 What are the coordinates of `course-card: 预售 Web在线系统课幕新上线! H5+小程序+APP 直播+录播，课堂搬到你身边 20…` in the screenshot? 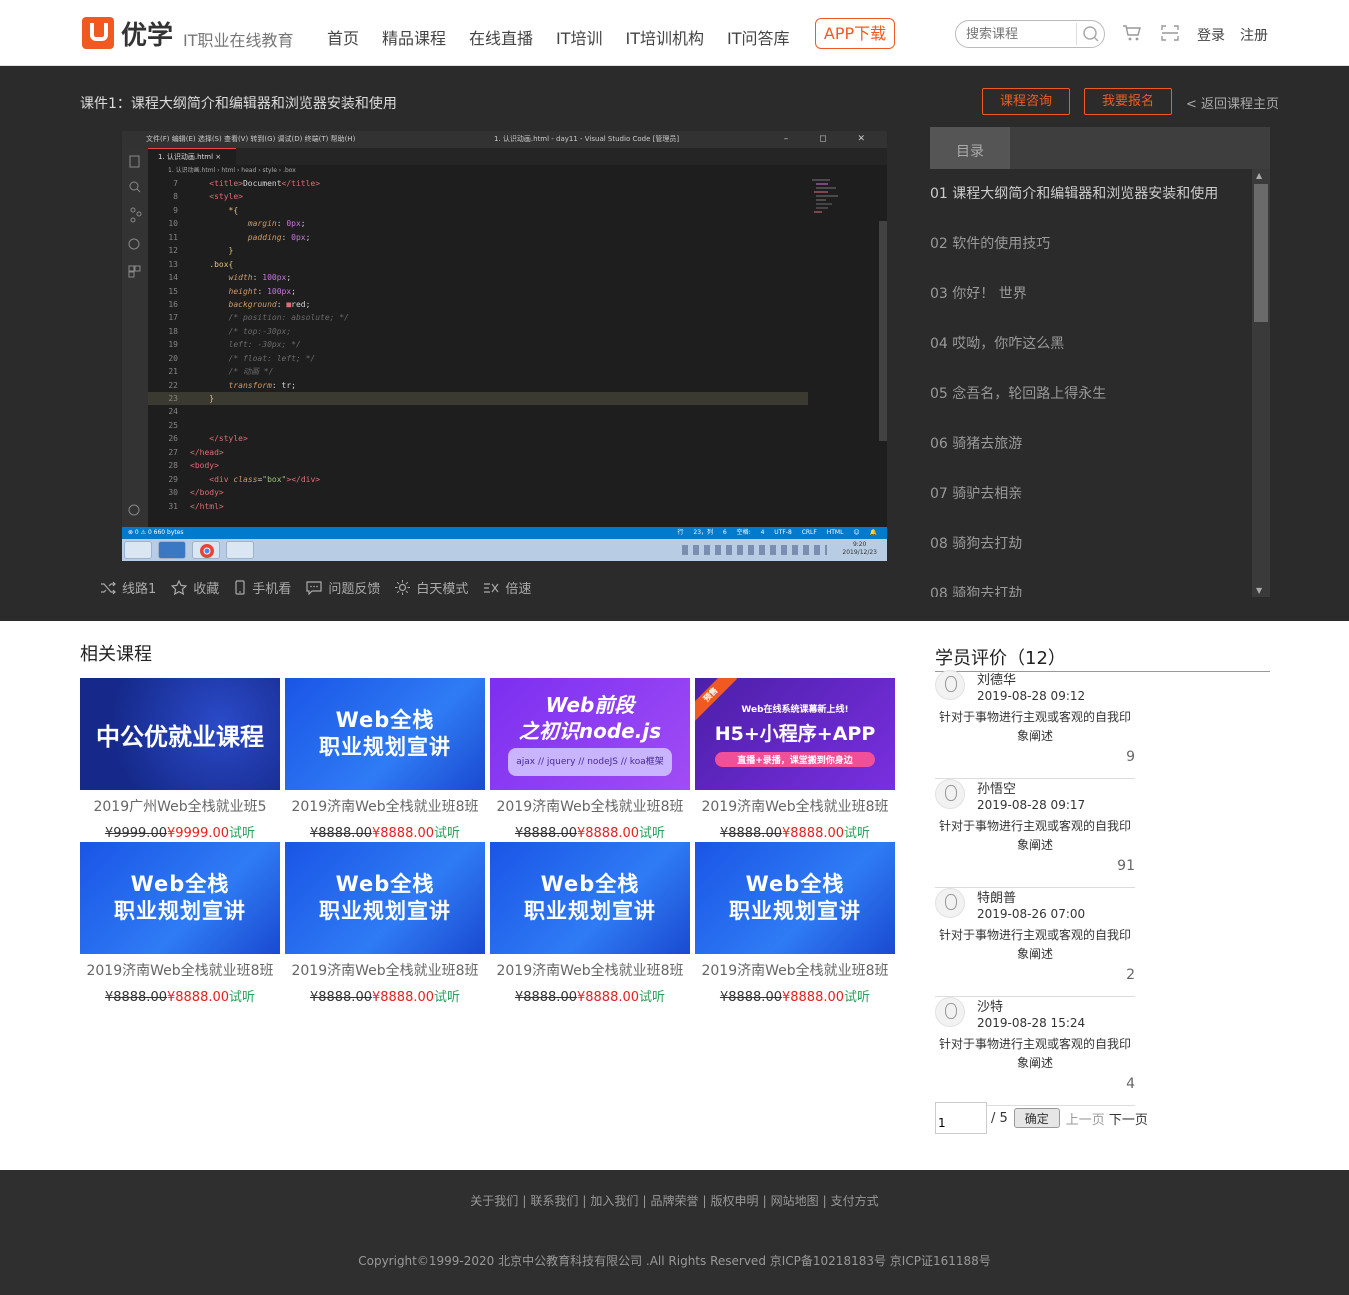 It's located at (795, 759).